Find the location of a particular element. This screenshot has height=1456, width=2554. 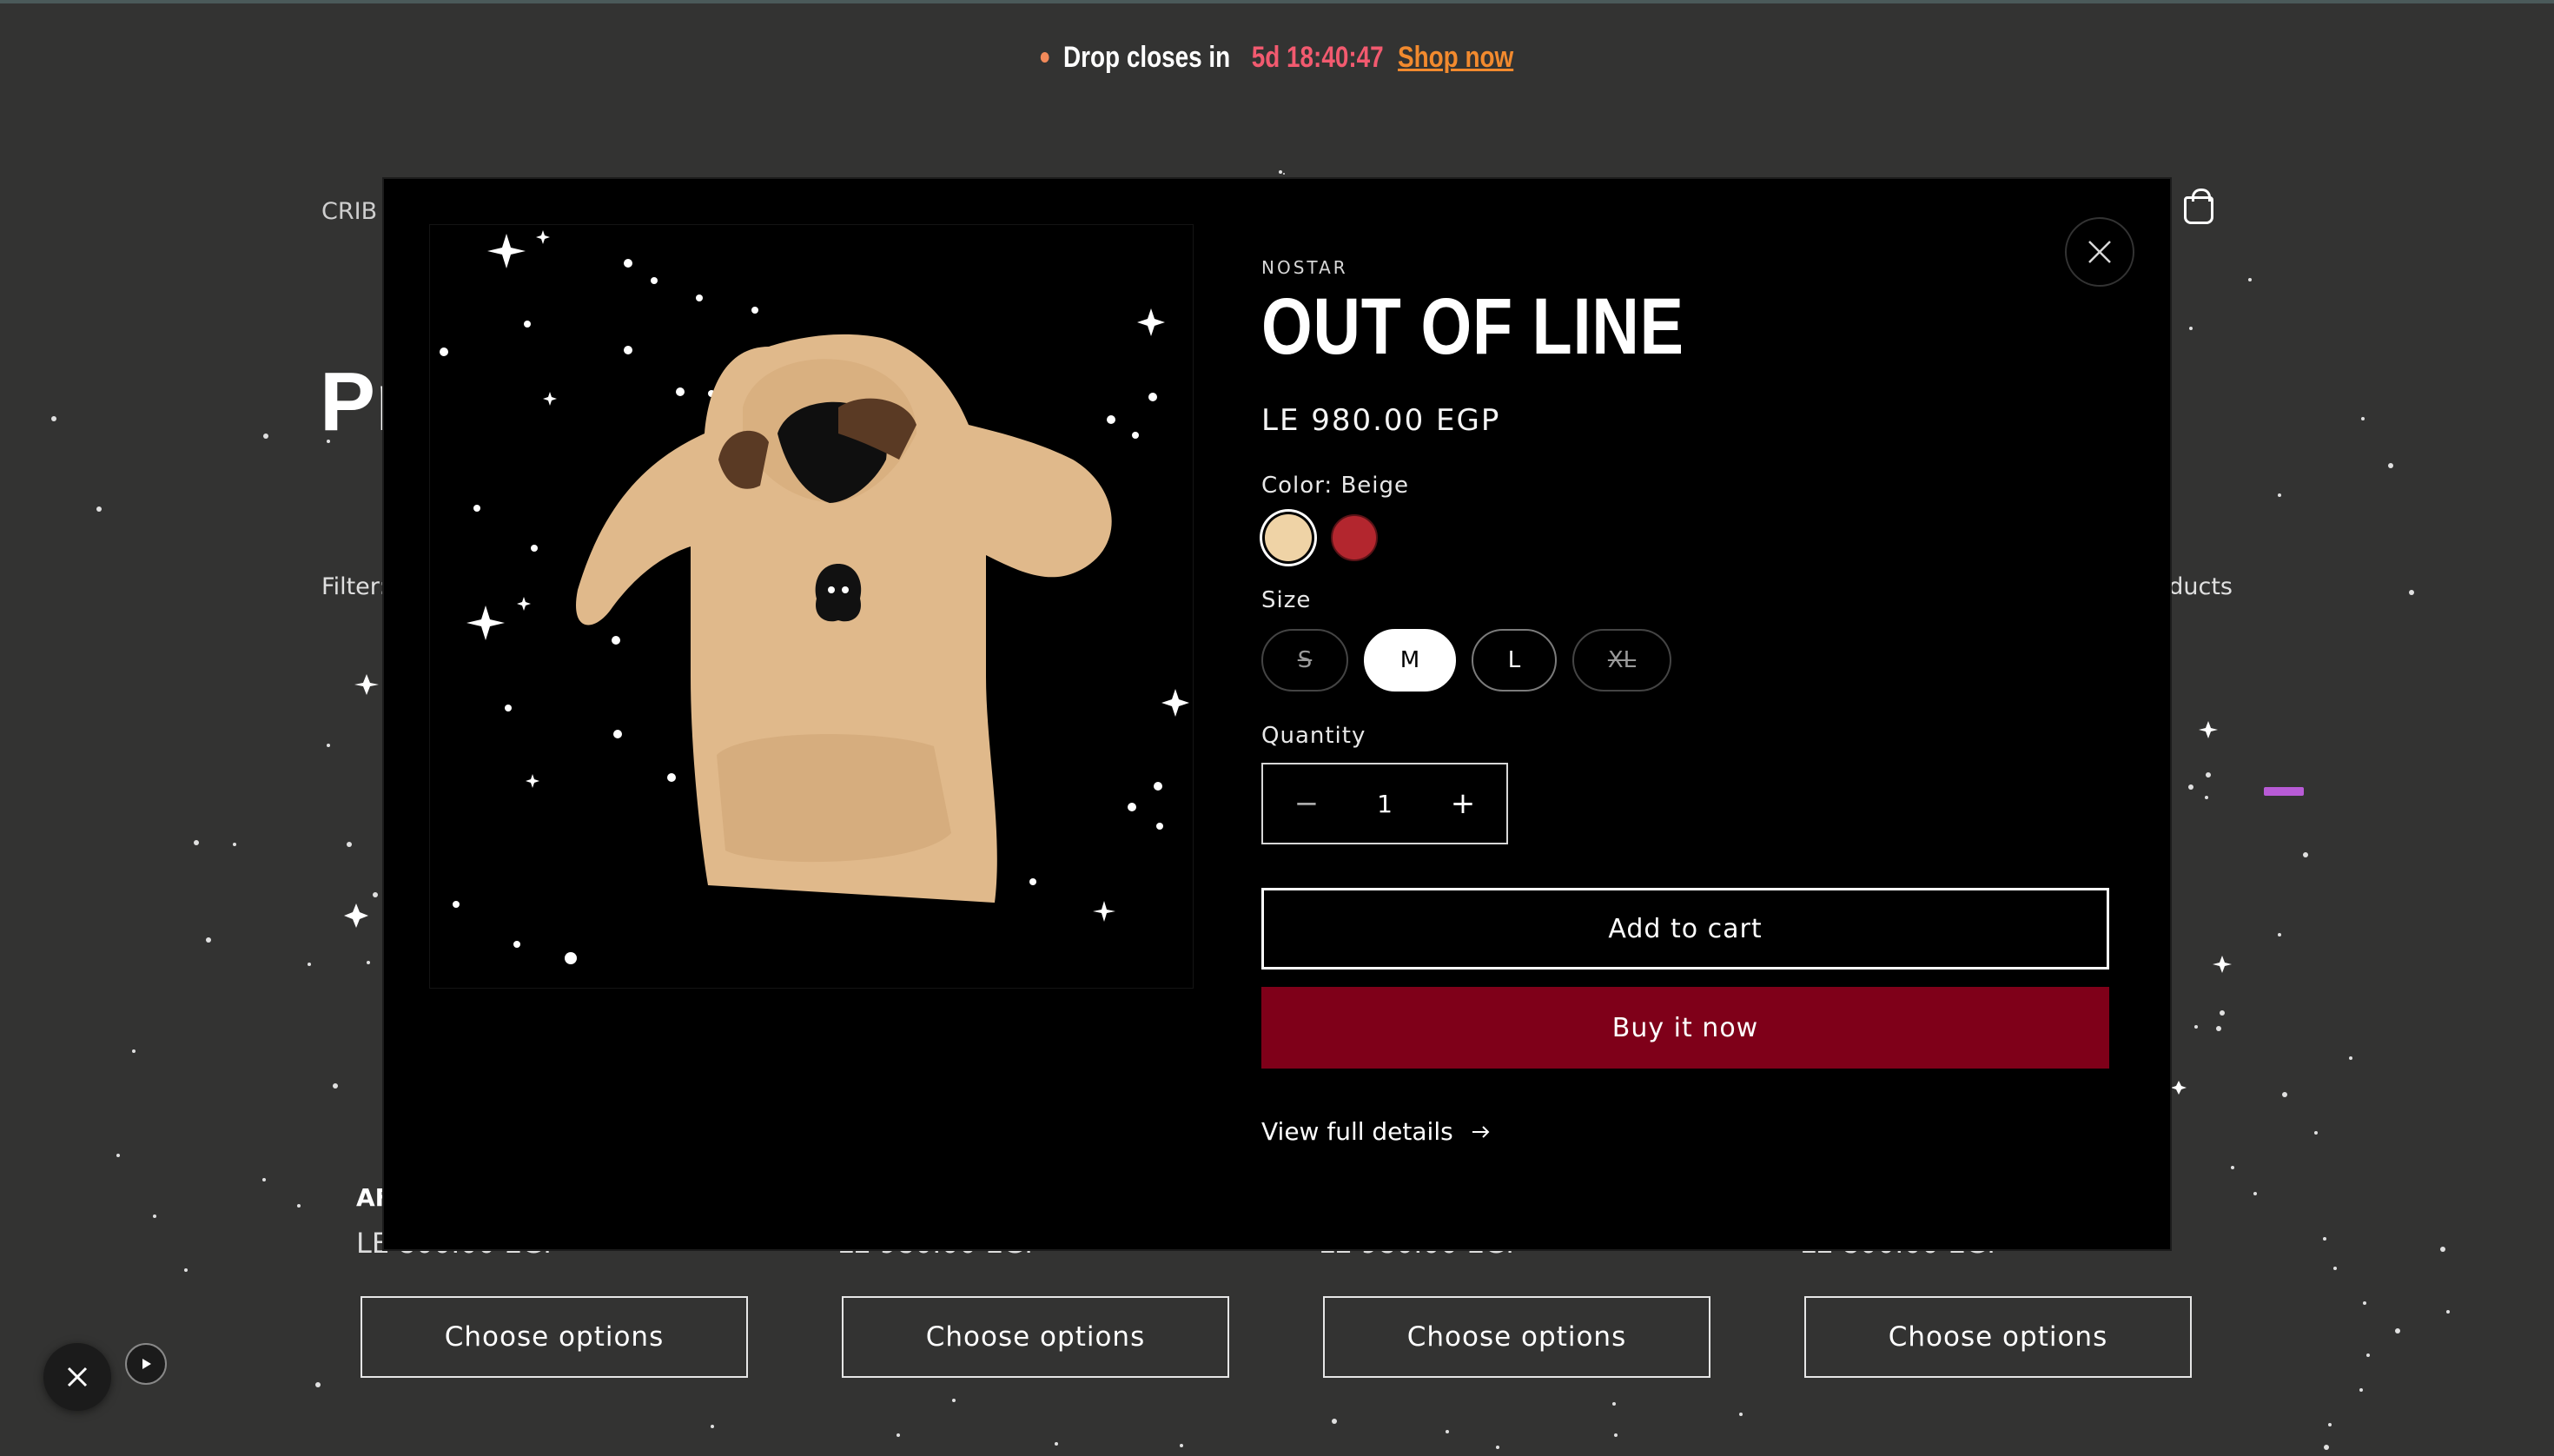

countdown-timer: 5d 18:40:47 is located at coordinates (1318, 57).